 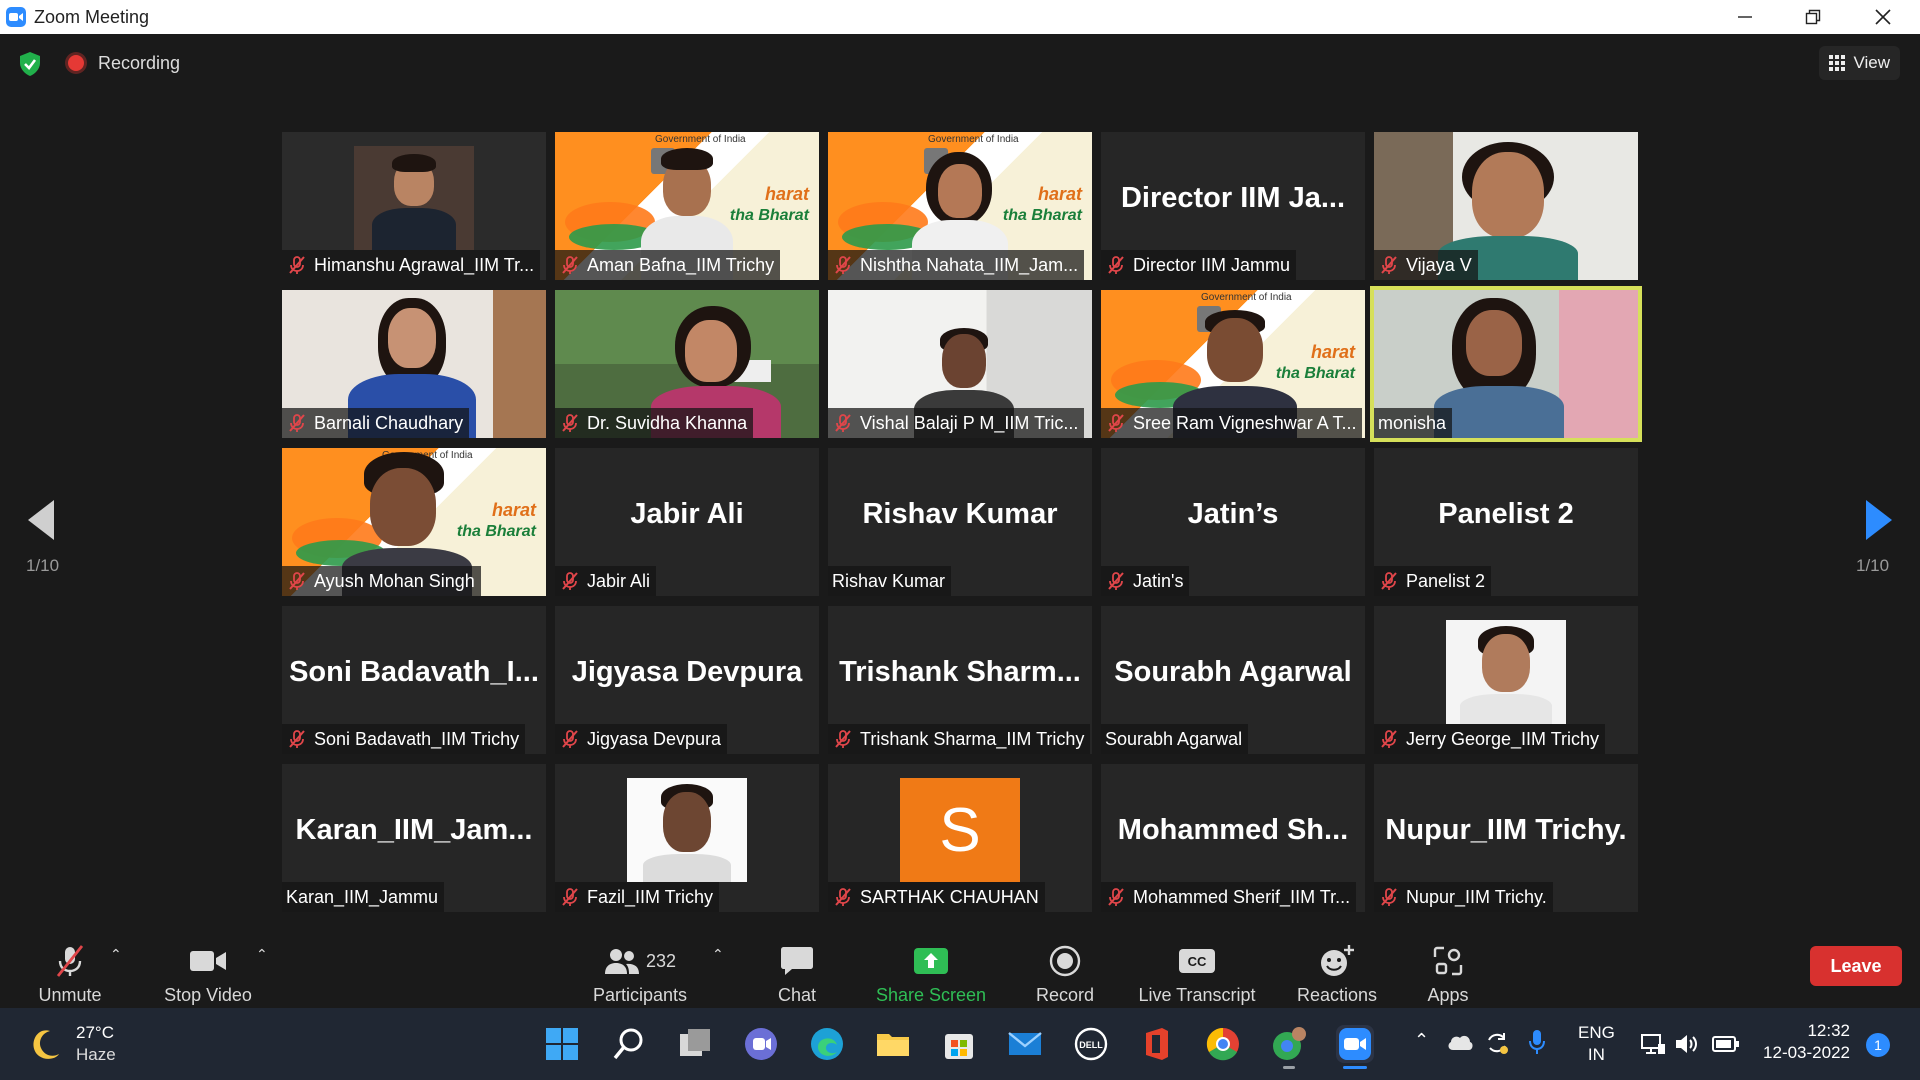 I want to click on next-page-arrow-icon, so click(x=1879, y=520).